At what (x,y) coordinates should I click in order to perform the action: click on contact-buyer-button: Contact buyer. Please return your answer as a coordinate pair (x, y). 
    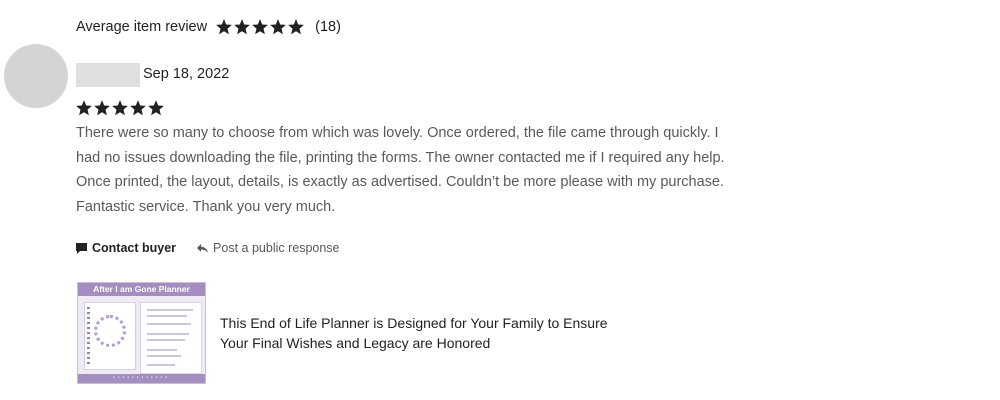
    Looking at the image, I should click on (125, 248).